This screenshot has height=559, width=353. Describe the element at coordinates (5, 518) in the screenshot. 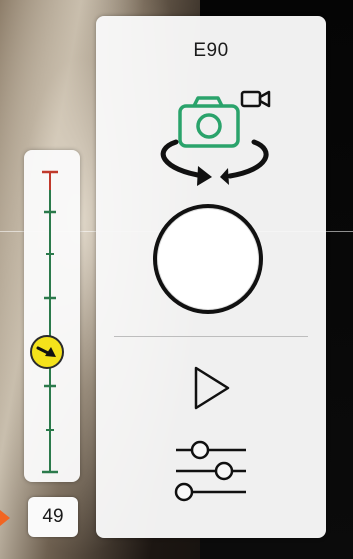

I see `value-pointer-icon` at that location.